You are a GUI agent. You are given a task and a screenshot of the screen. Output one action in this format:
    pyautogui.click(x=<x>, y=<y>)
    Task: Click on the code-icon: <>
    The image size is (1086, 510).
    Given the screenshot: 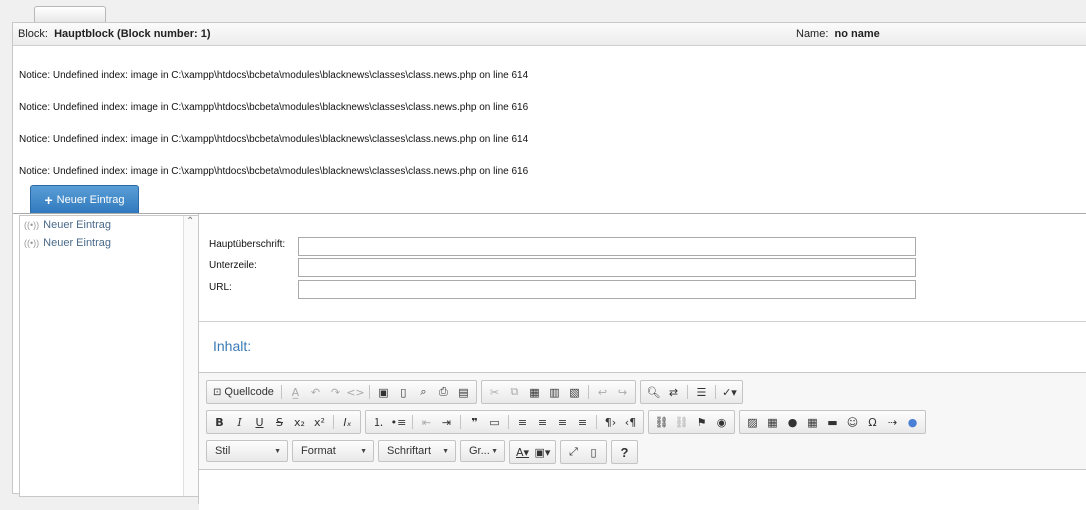 What is the action you would take?
    pyautogui.click(x=355, y=392)
    